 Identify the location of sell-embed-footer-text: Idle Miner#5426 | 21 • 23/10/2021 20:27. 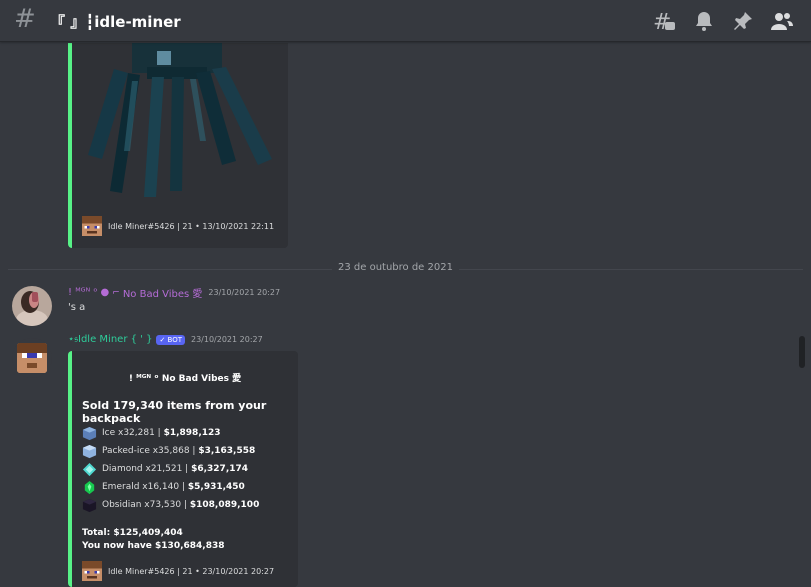
(191, 571).